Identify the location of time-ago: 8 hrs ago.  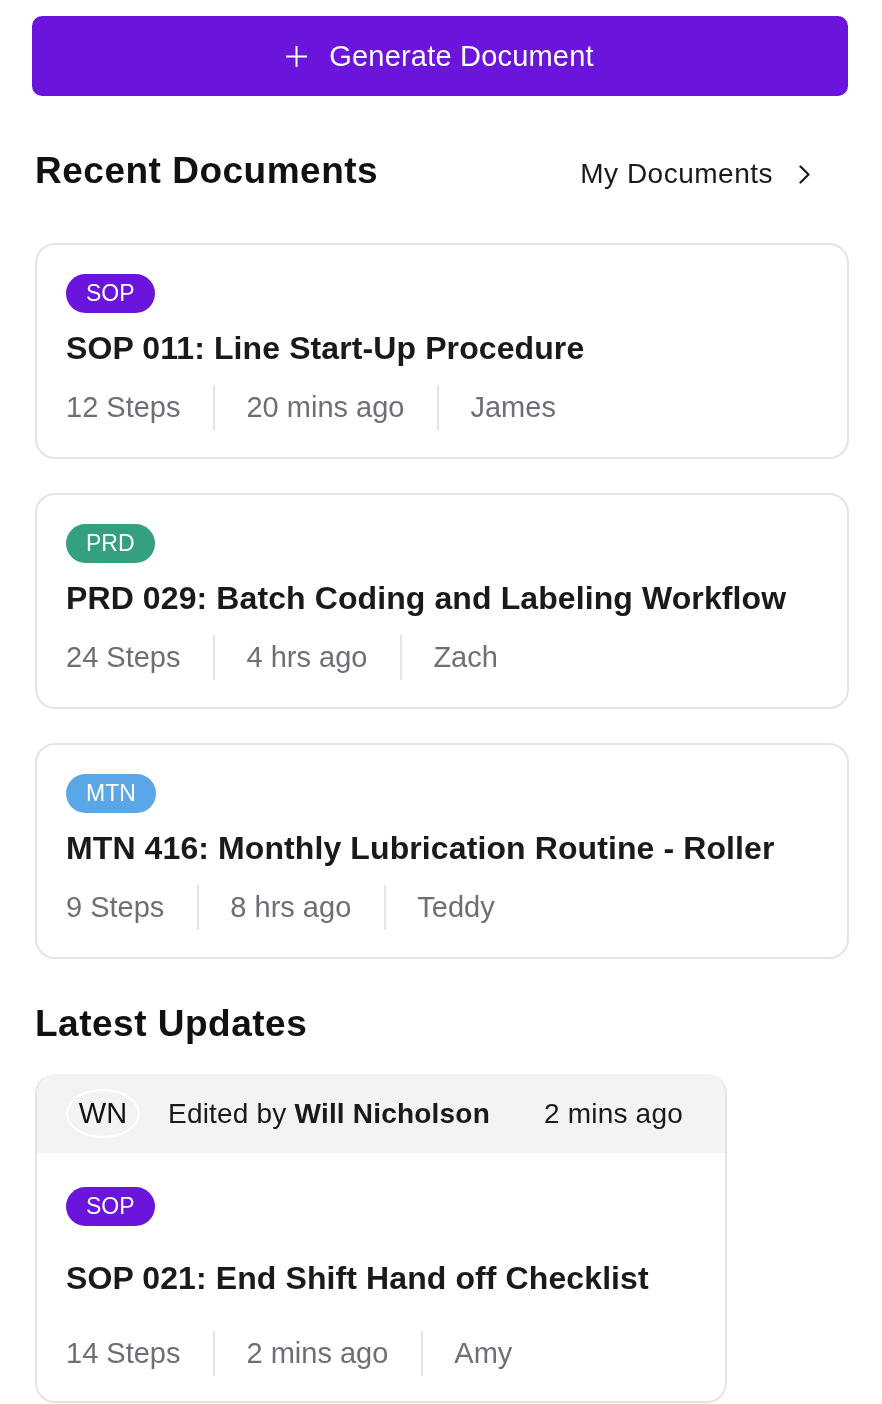
(291, 907).